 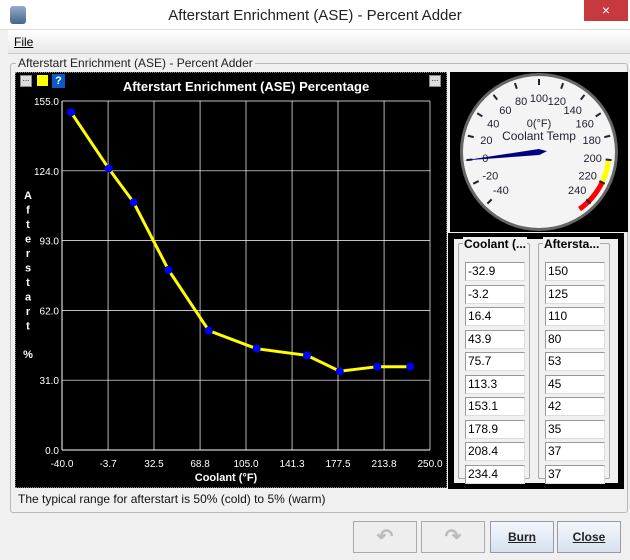 What do you see at coordinates (575, 406) in the screenshot?
I see `afterstart-cell: 42` at bounding box center [575, 406].